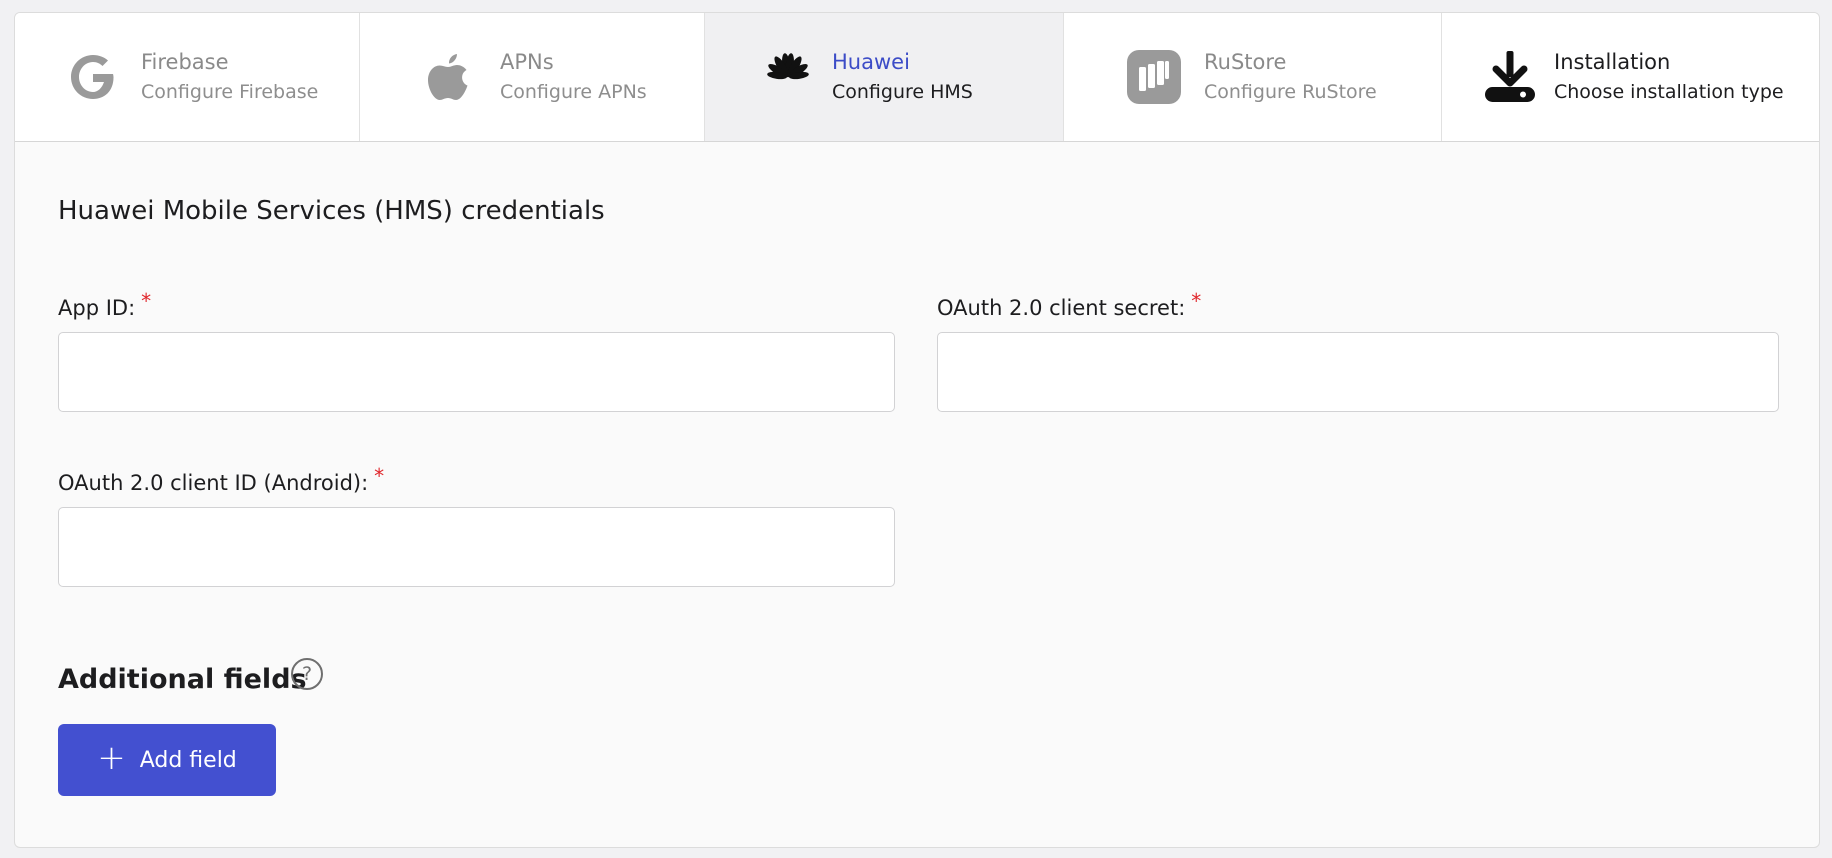 The width and height of the screenshot is (1832, 858). I want to click on additional-fields-title: Additional fields, so click(182, 679).